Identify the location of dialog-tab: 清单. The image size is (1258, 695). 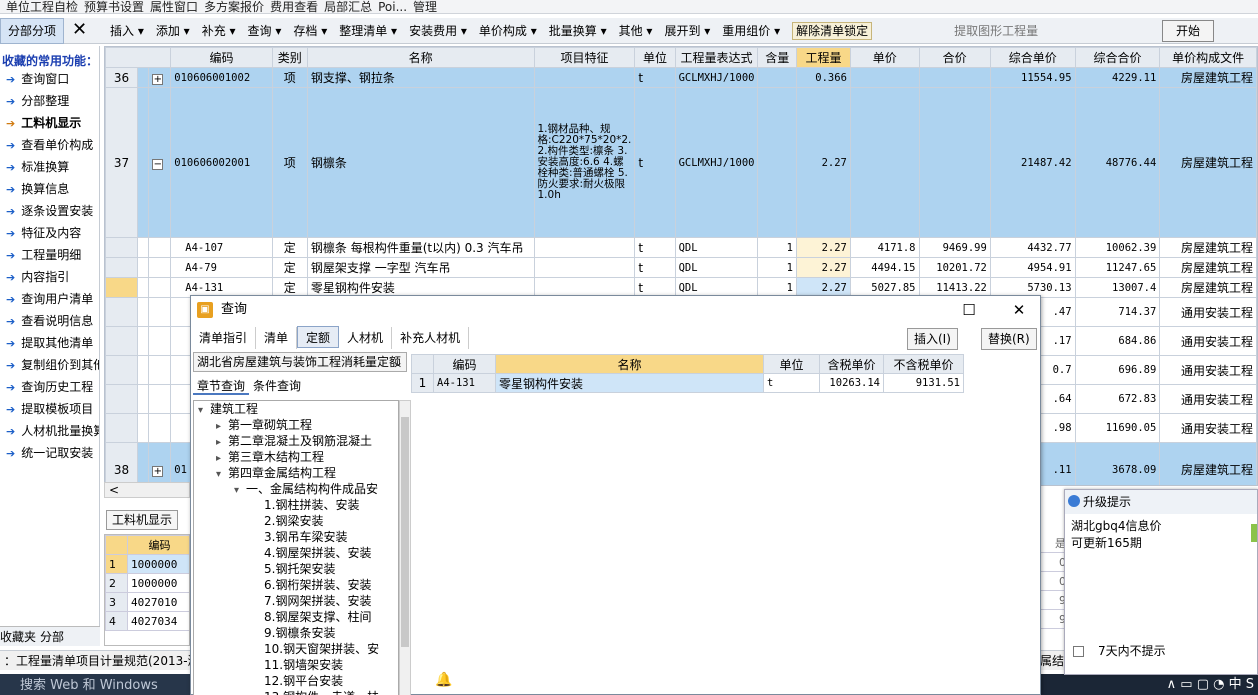
(277, 338).